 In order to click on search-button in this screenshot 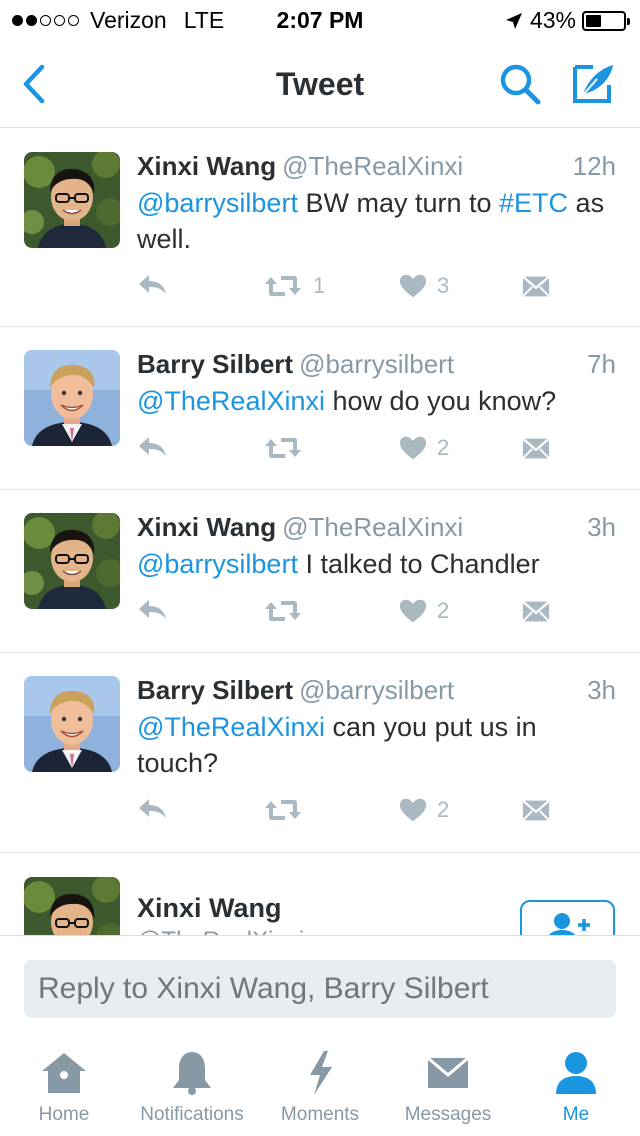, I will do `click(520, 84)`.